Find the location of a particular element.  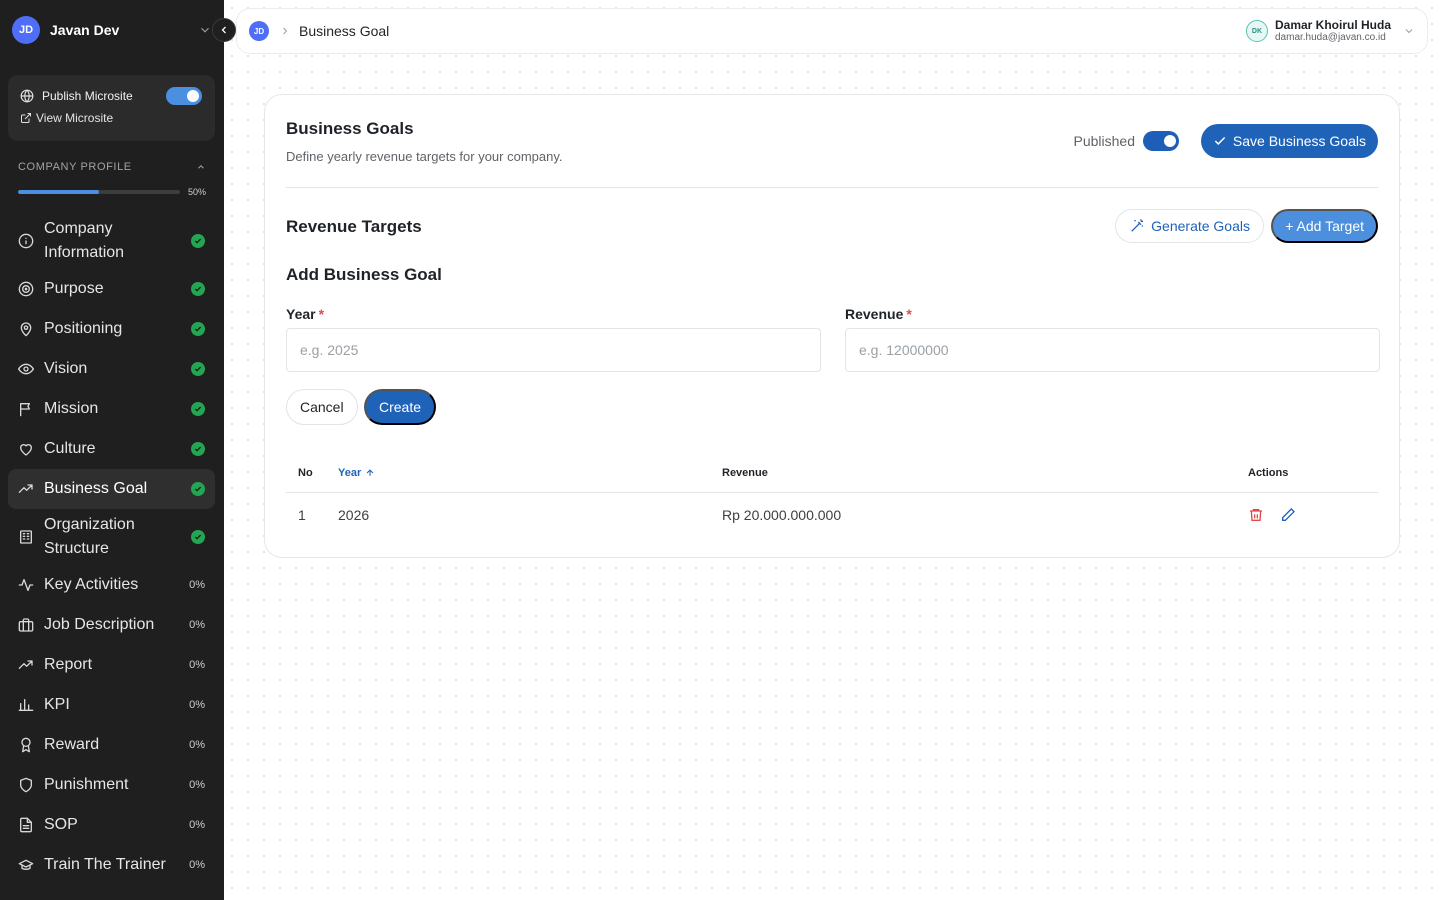

globe-icon is located at coordinates (27, 96).